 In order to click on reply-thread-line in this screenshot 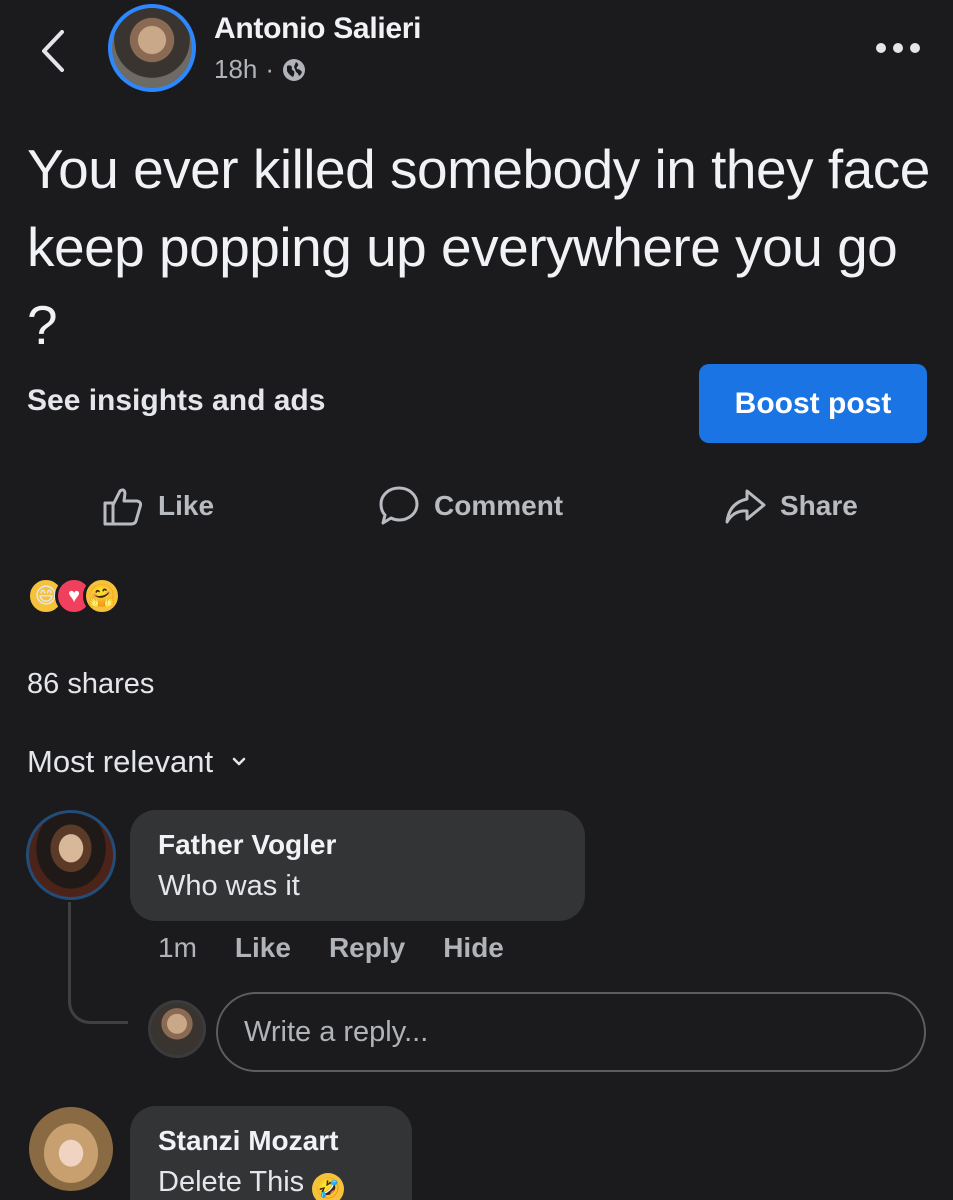, I will do `click(98, 963)`.